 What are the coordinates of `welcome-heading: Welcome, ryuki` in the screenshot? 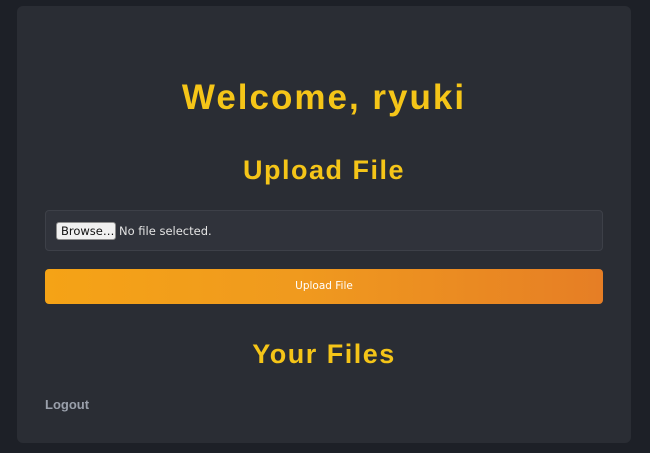 It's located at (324, 97).